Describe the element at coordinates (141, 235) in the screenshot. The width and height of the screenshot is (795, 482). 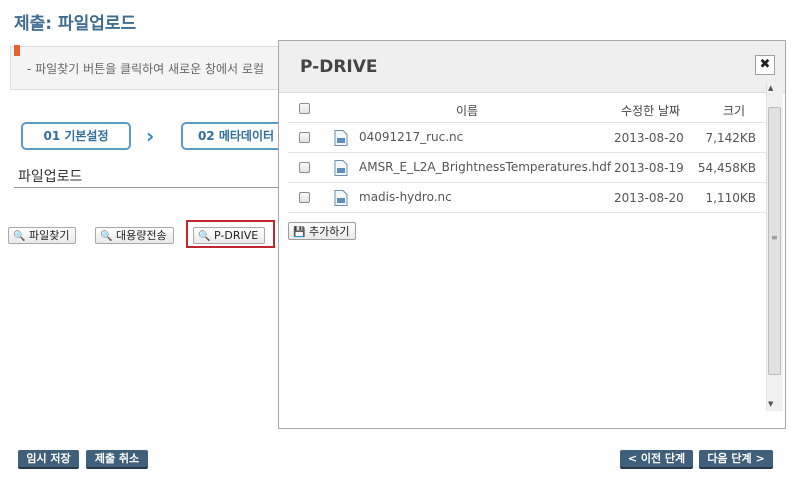
I see `bulk-transfer-label: 대용량전송` at that location.